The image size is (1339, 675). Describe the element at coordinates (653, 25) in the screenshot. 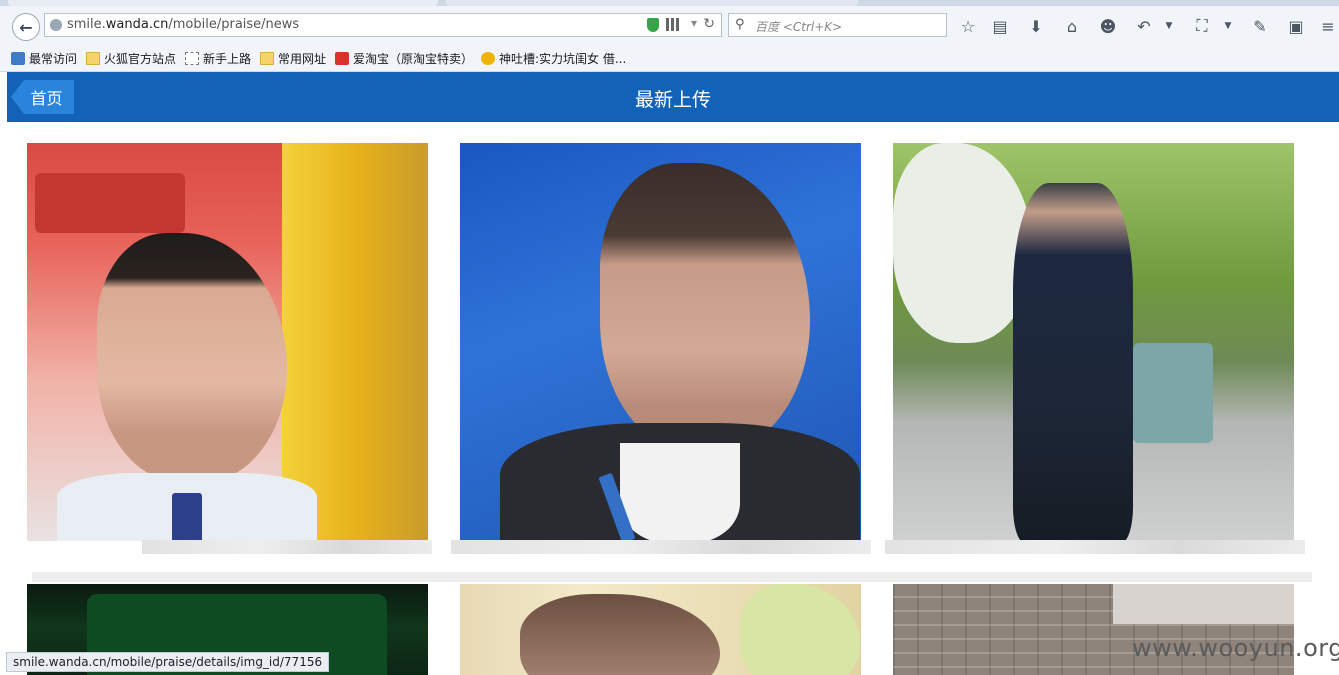

I see `shield-icon` at that location.